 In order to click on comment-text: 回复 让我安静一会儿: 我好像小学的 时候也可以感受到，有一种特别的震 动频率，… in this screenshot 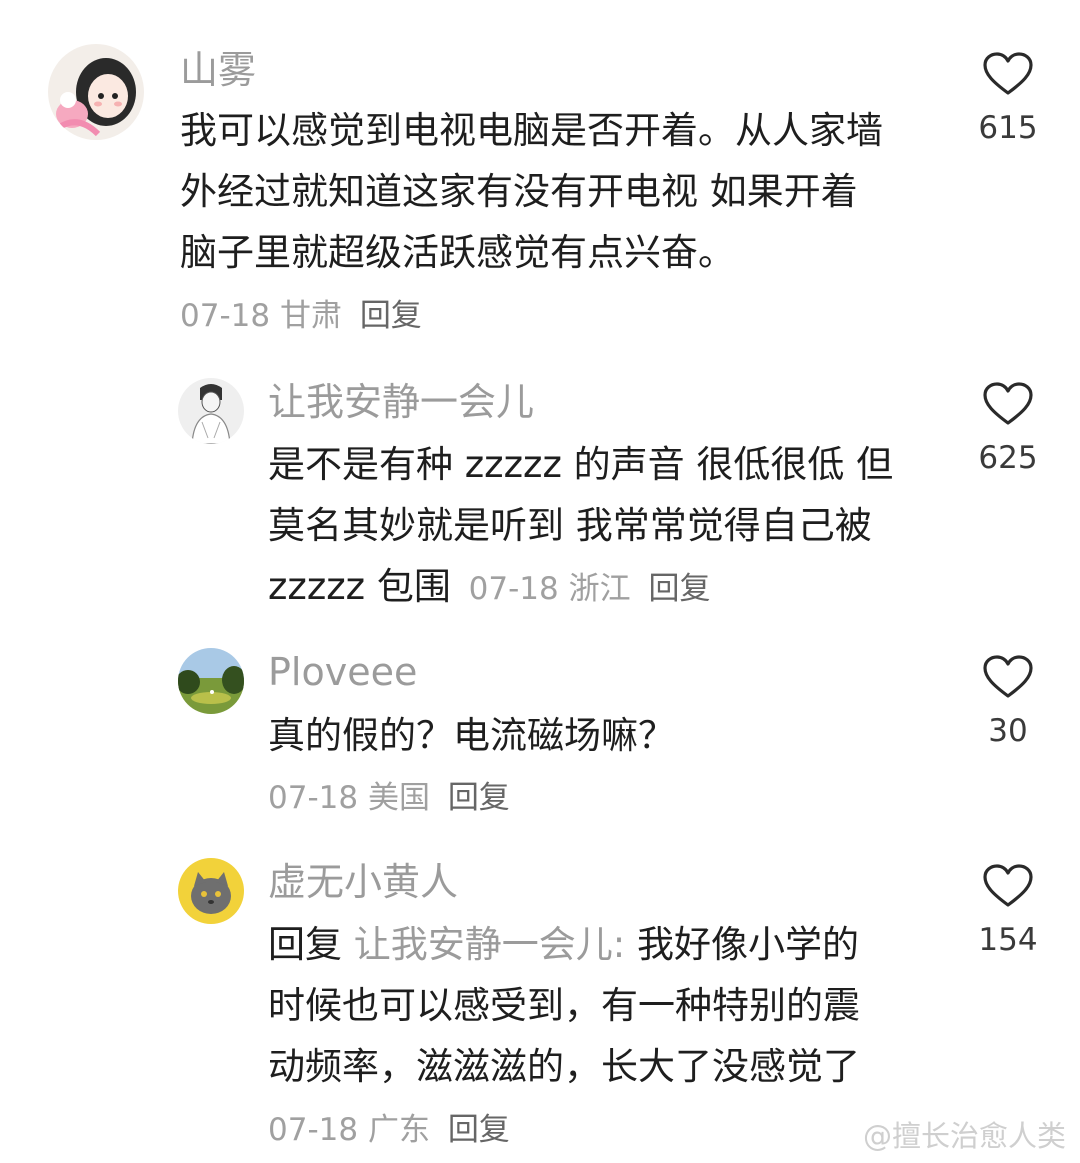, I will do `click(608, 1005)`.